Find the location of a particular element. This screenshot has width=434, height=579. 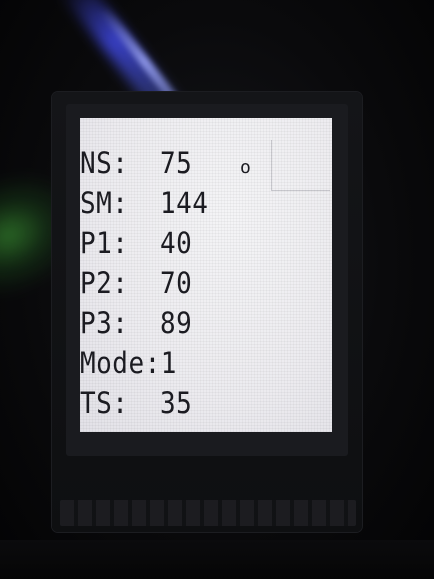

mode-row: Mode:1 is located at coordinates (128, 364).